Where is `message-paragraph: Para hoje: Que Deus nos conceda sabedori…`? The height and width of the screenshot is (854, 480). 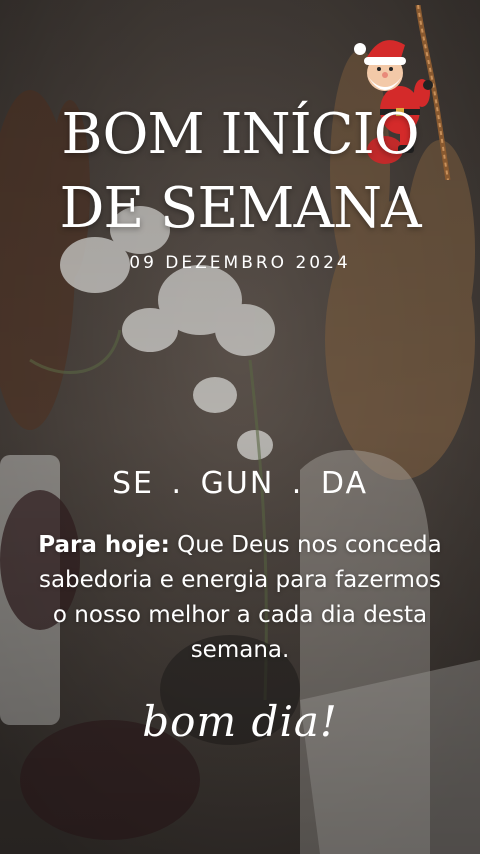 message-paragraph: Para hoje: Que Deus nos conceda sabedori… is located at coordinates (240, 598).